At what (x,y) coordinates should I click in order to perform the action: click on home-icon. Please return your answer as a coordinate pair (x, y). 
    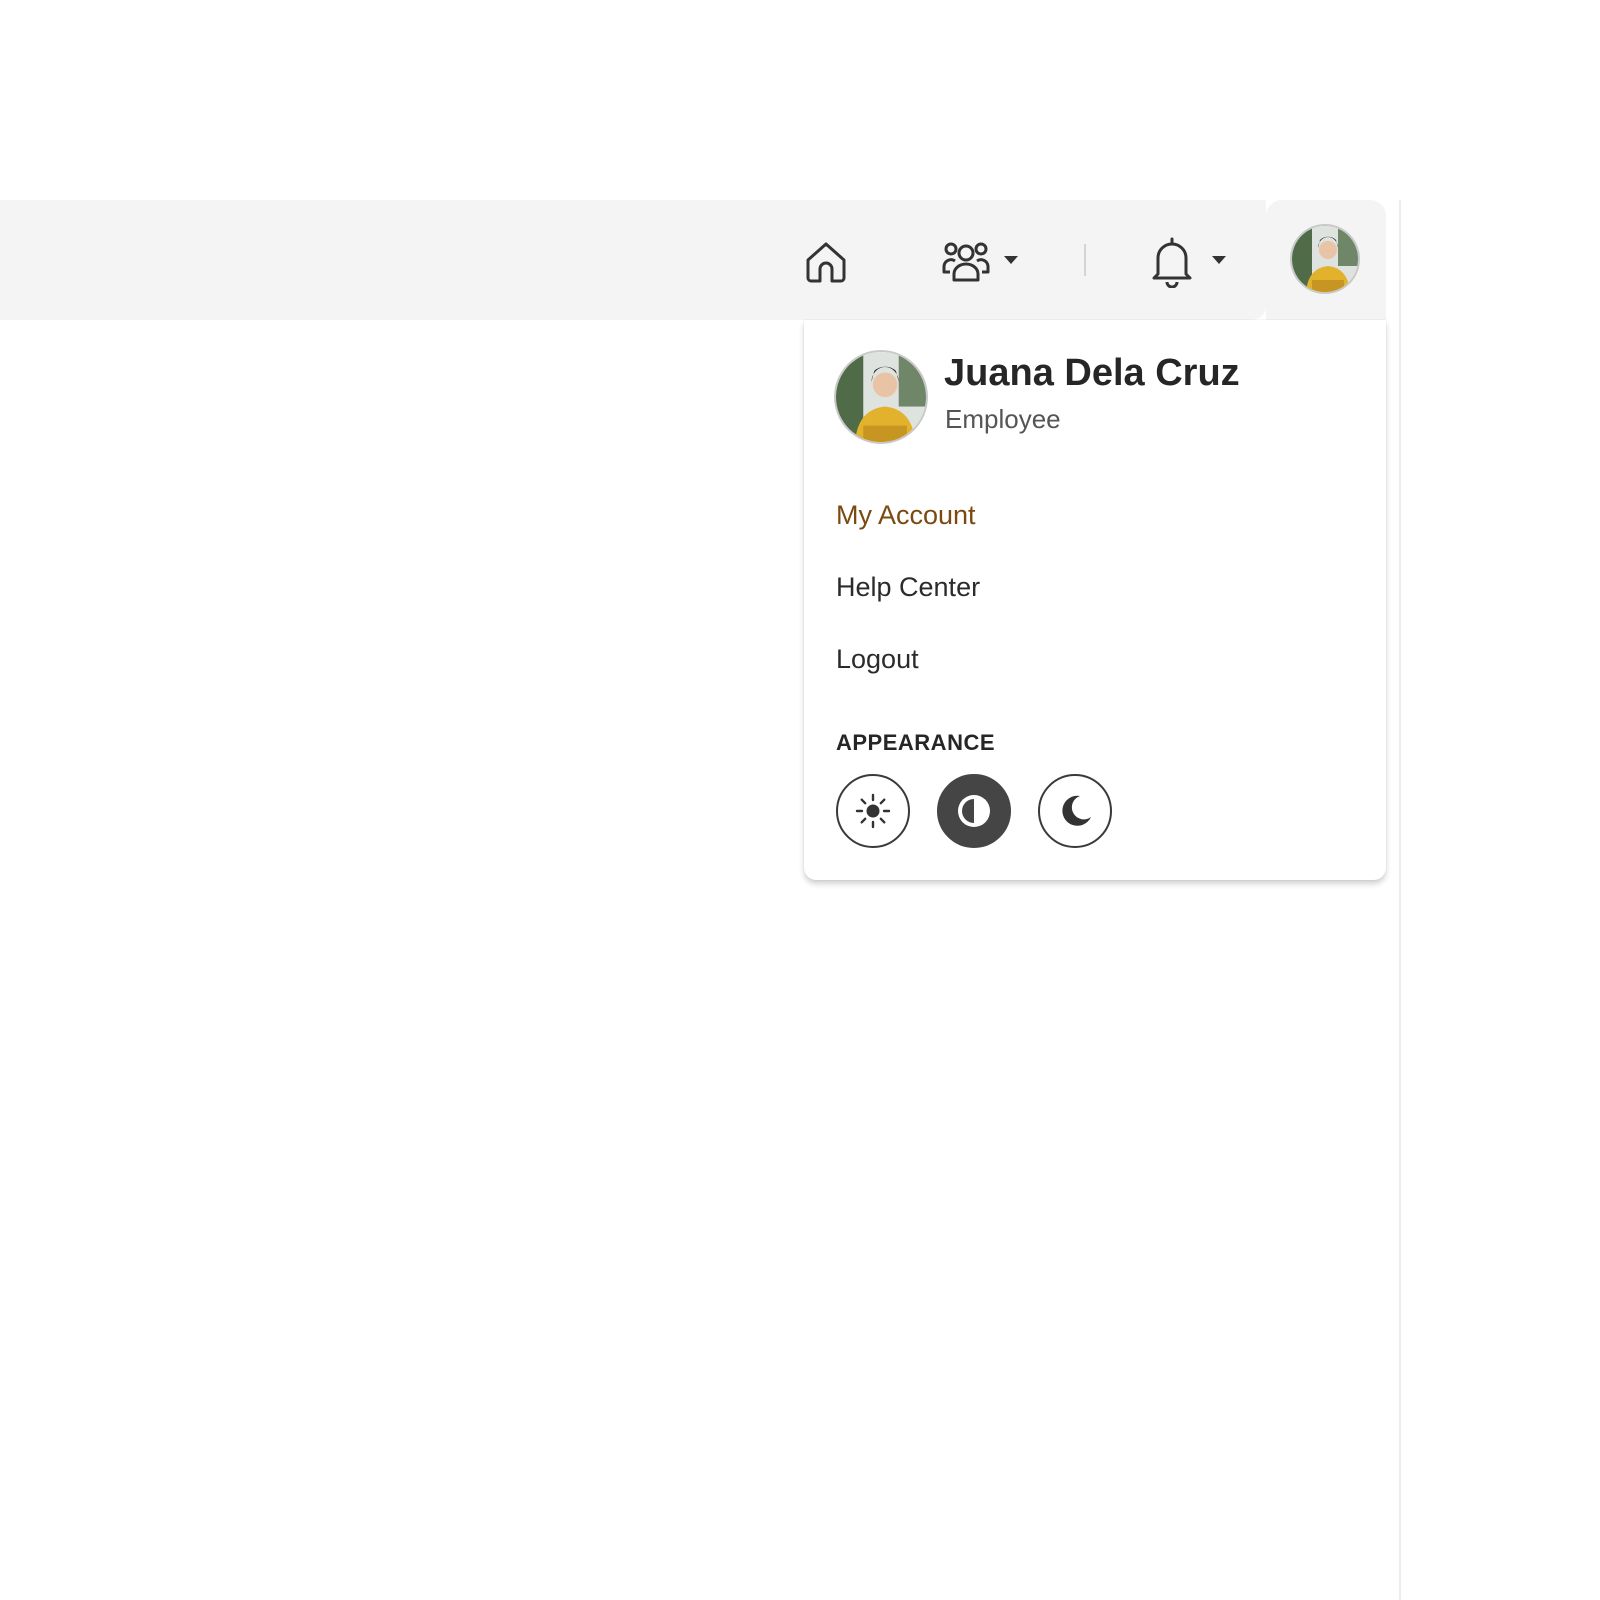
    Looking at the image, I should click on (826, 262).